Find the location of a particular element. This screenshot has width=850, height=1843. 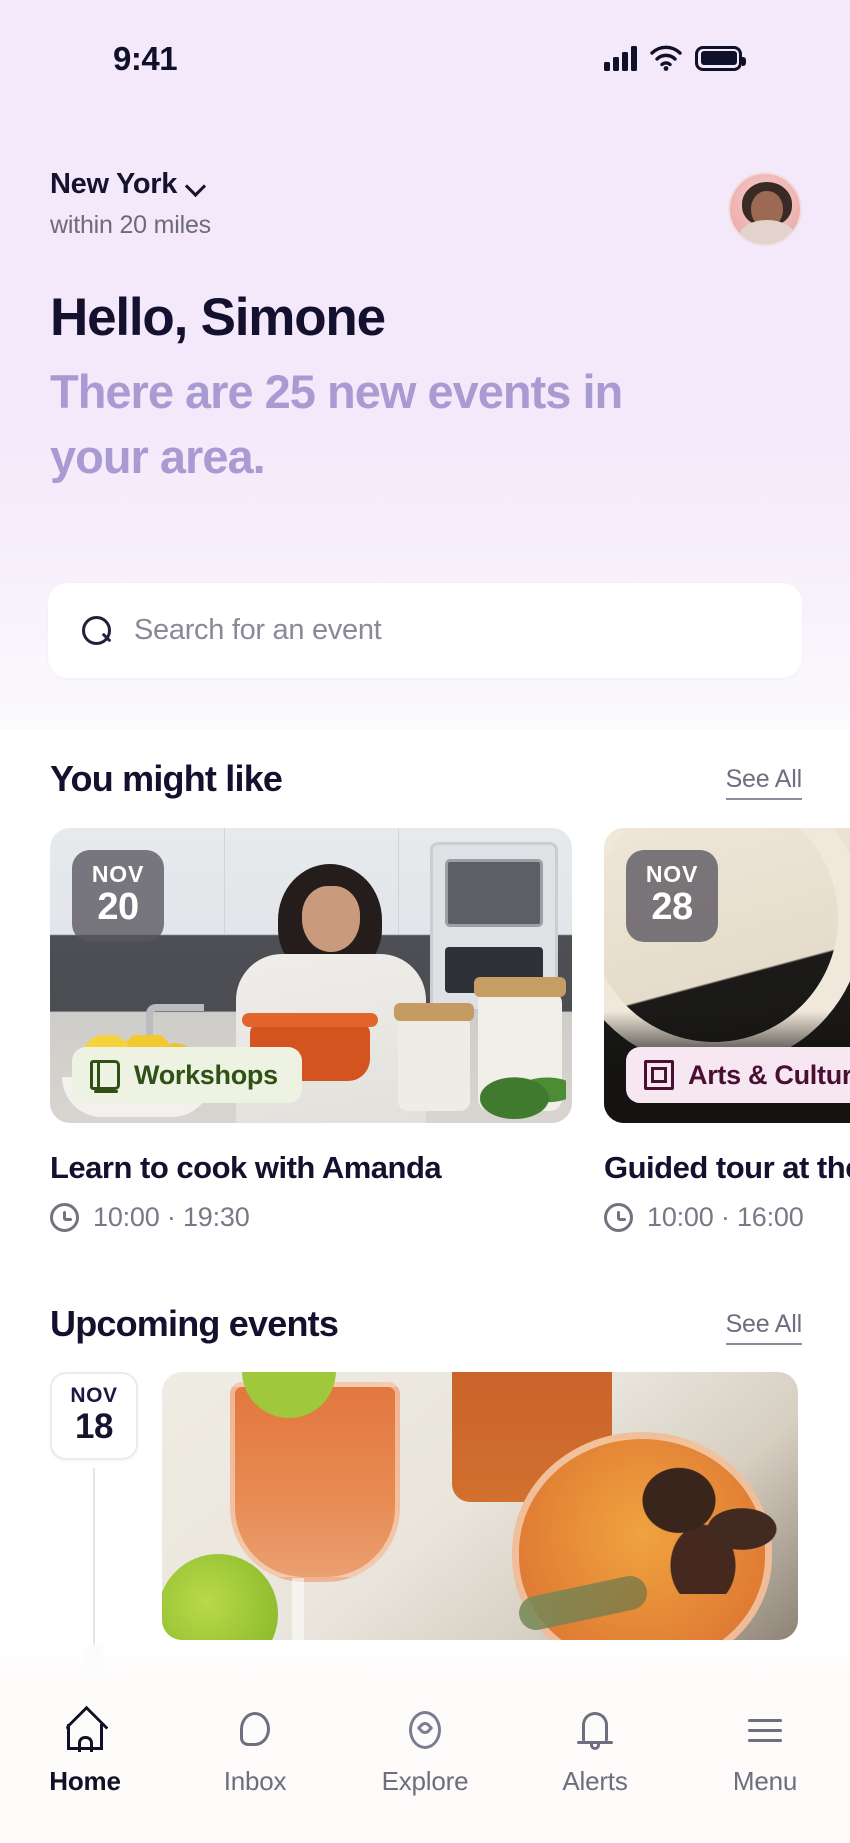

event-date-badge: NOV 28 is located at coordinates (672, 896).